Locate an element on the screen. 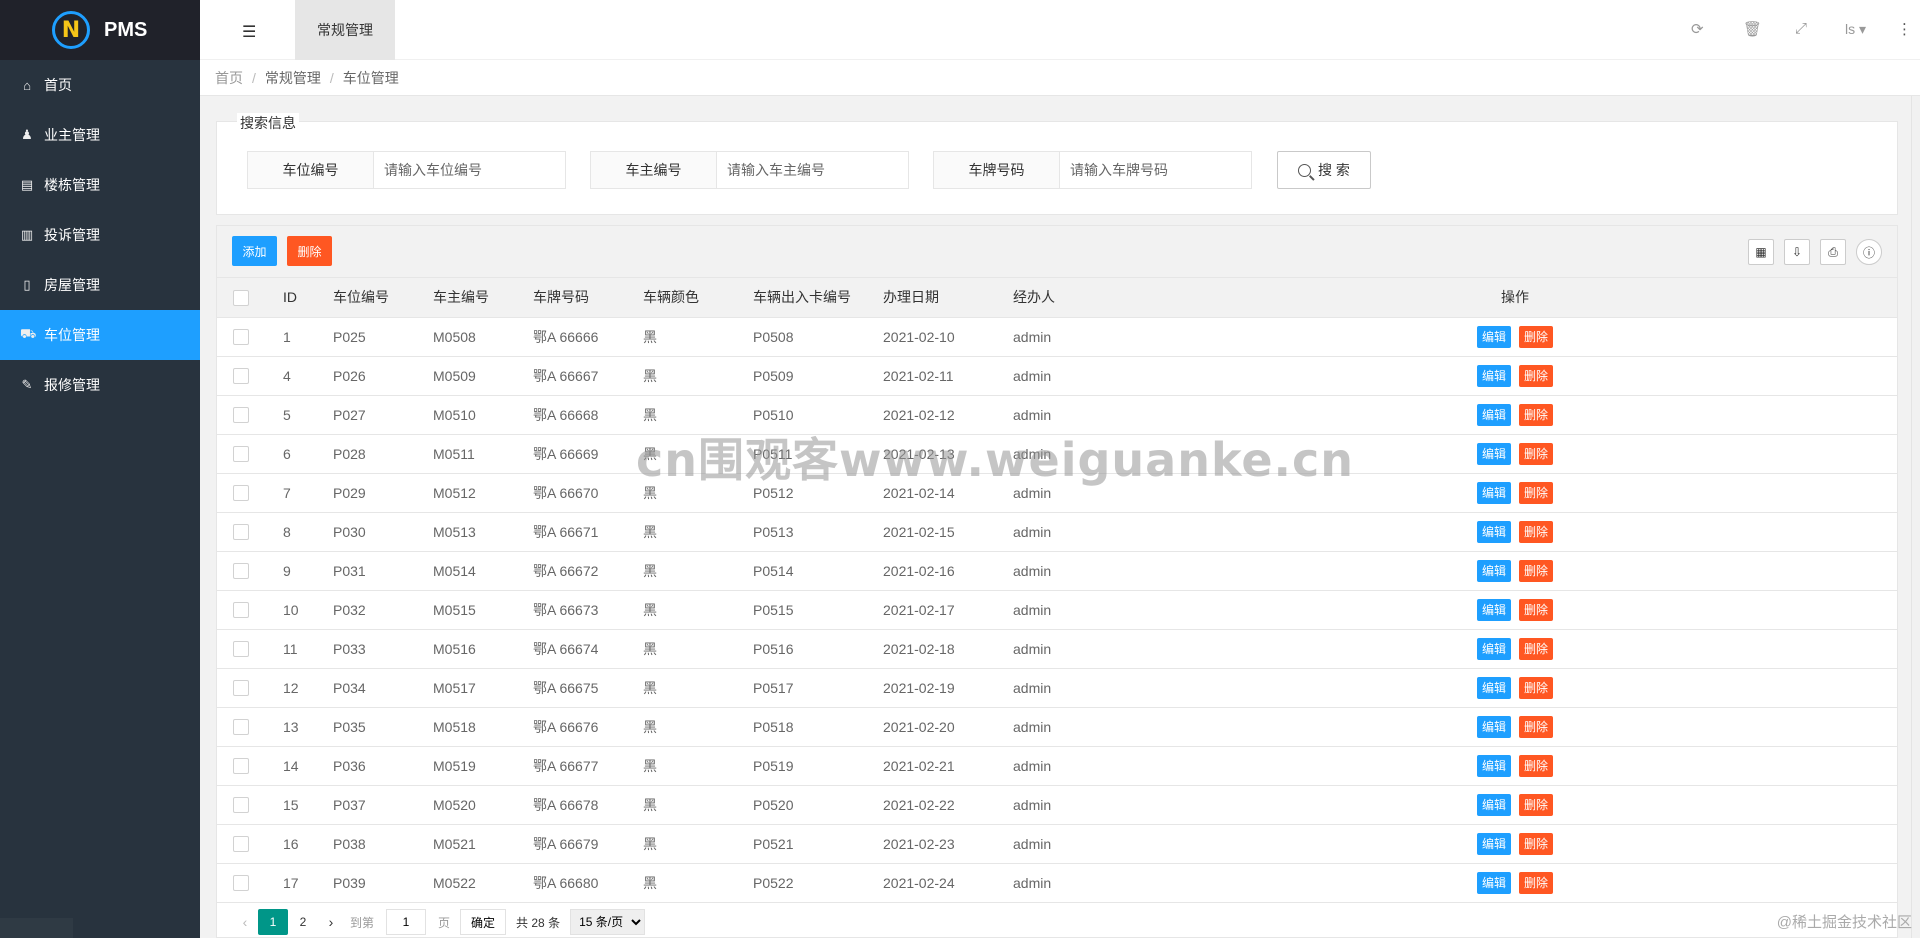 Image resolution: width=1920 pixels, height=938 pixels. sidebar-item-4: ▯ 房屋管理 is located at coordinates (100, 285).